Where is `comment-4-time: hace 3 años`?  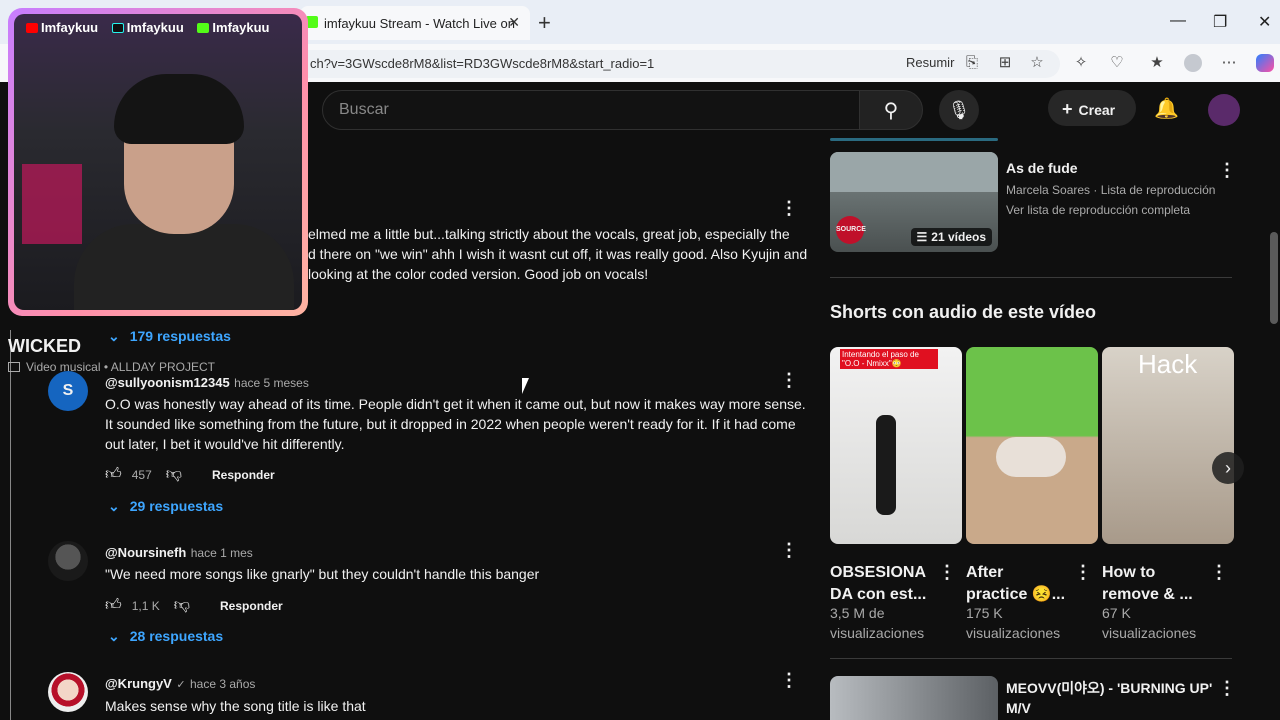 comment-4-time: hace 3 años is located at coordinates (222, 684).